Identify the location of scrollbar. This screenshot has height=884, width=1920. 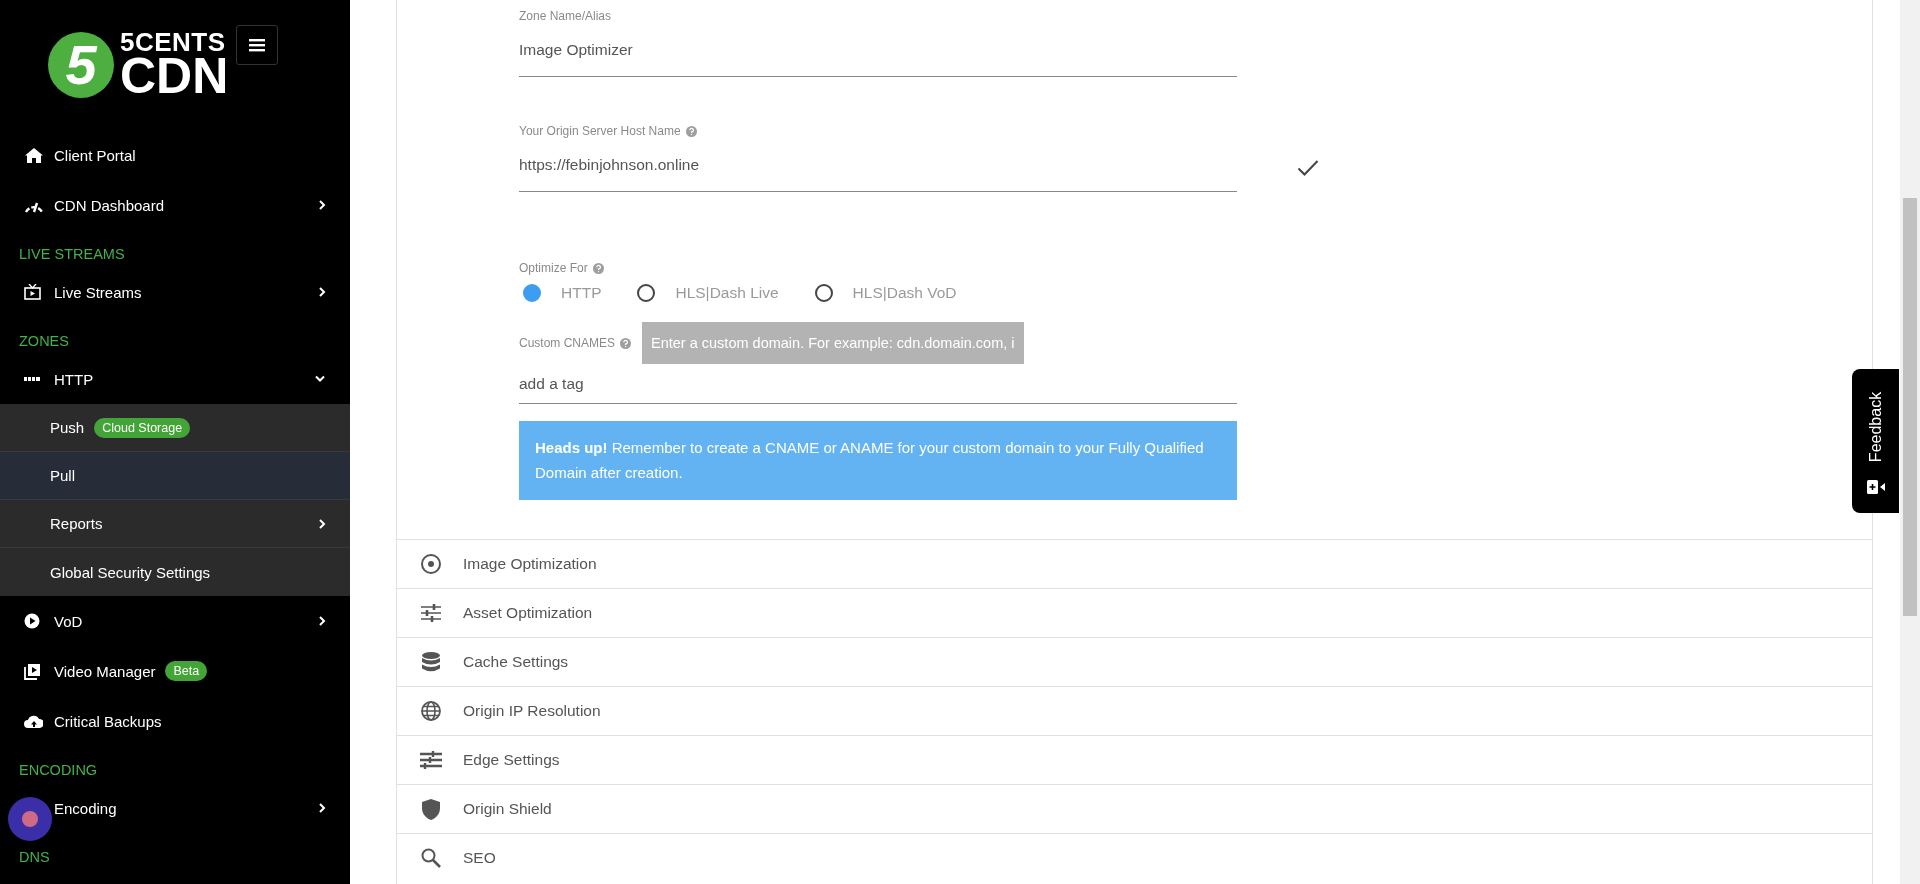
(1910, 442).